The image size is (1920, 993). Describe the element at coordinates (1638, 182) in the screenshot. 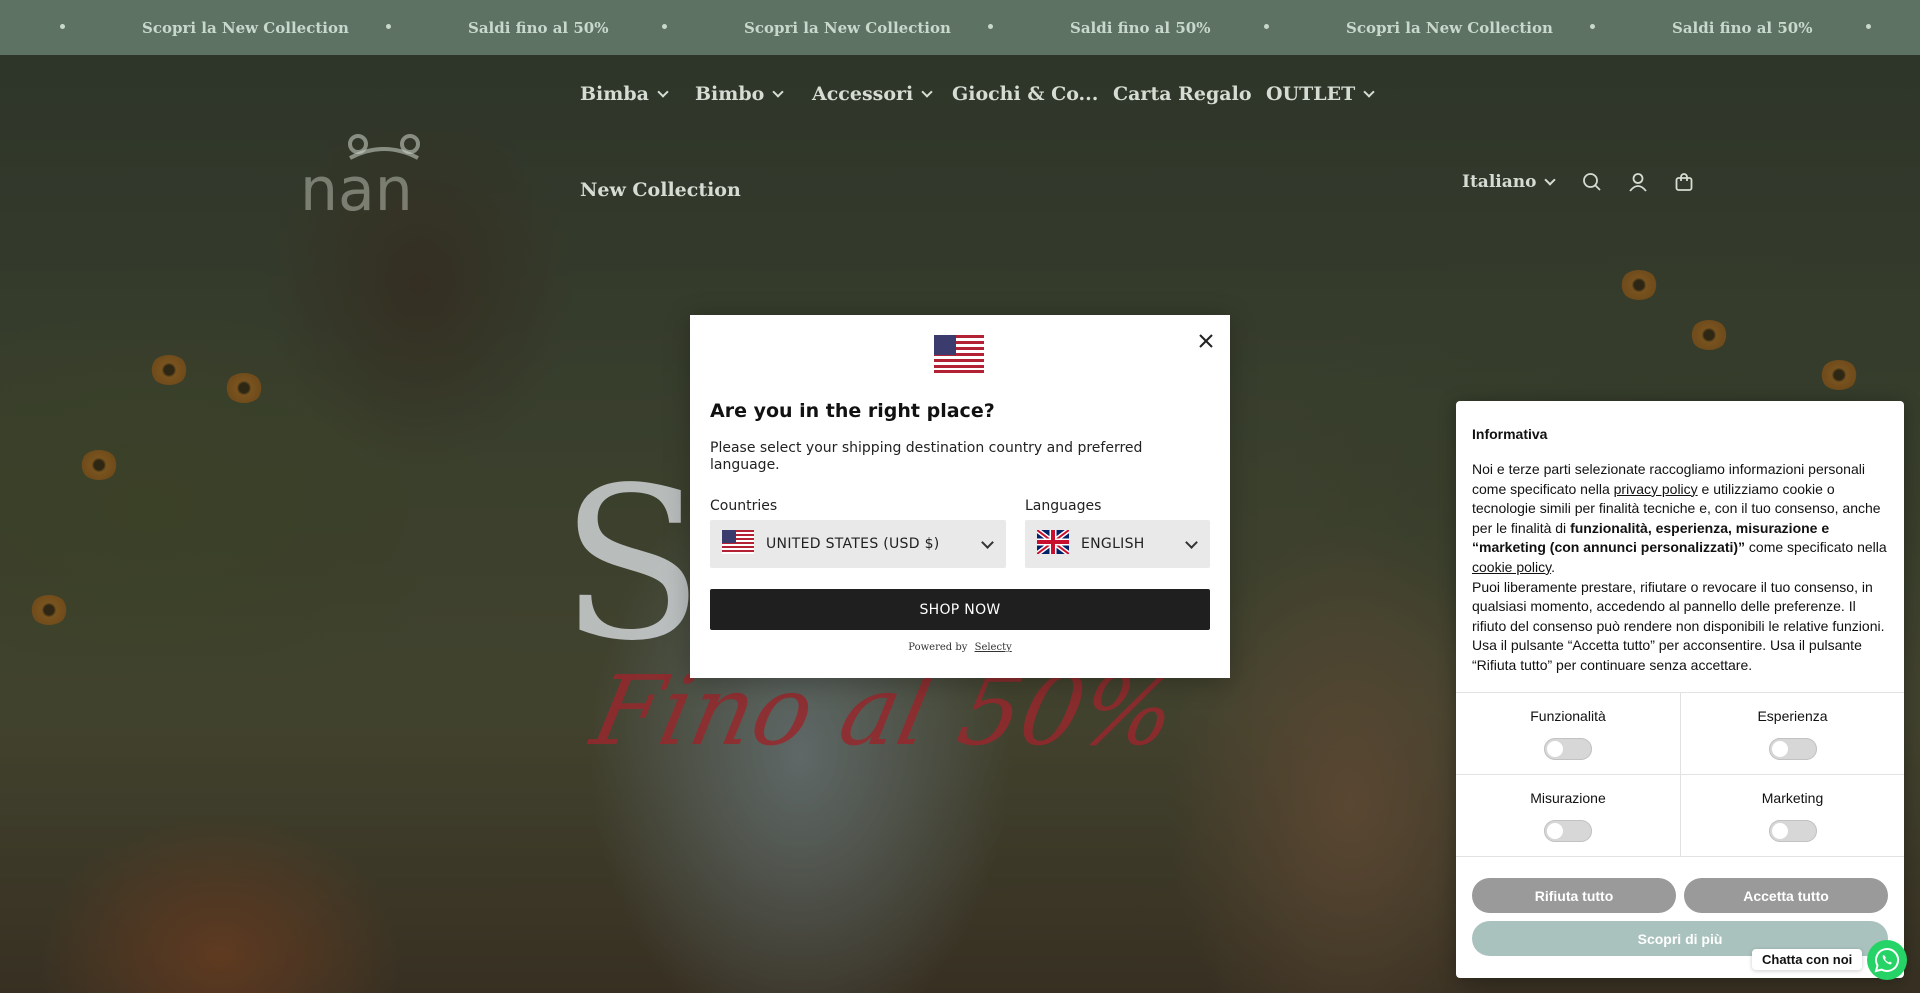

I see `account-icon` at that location.